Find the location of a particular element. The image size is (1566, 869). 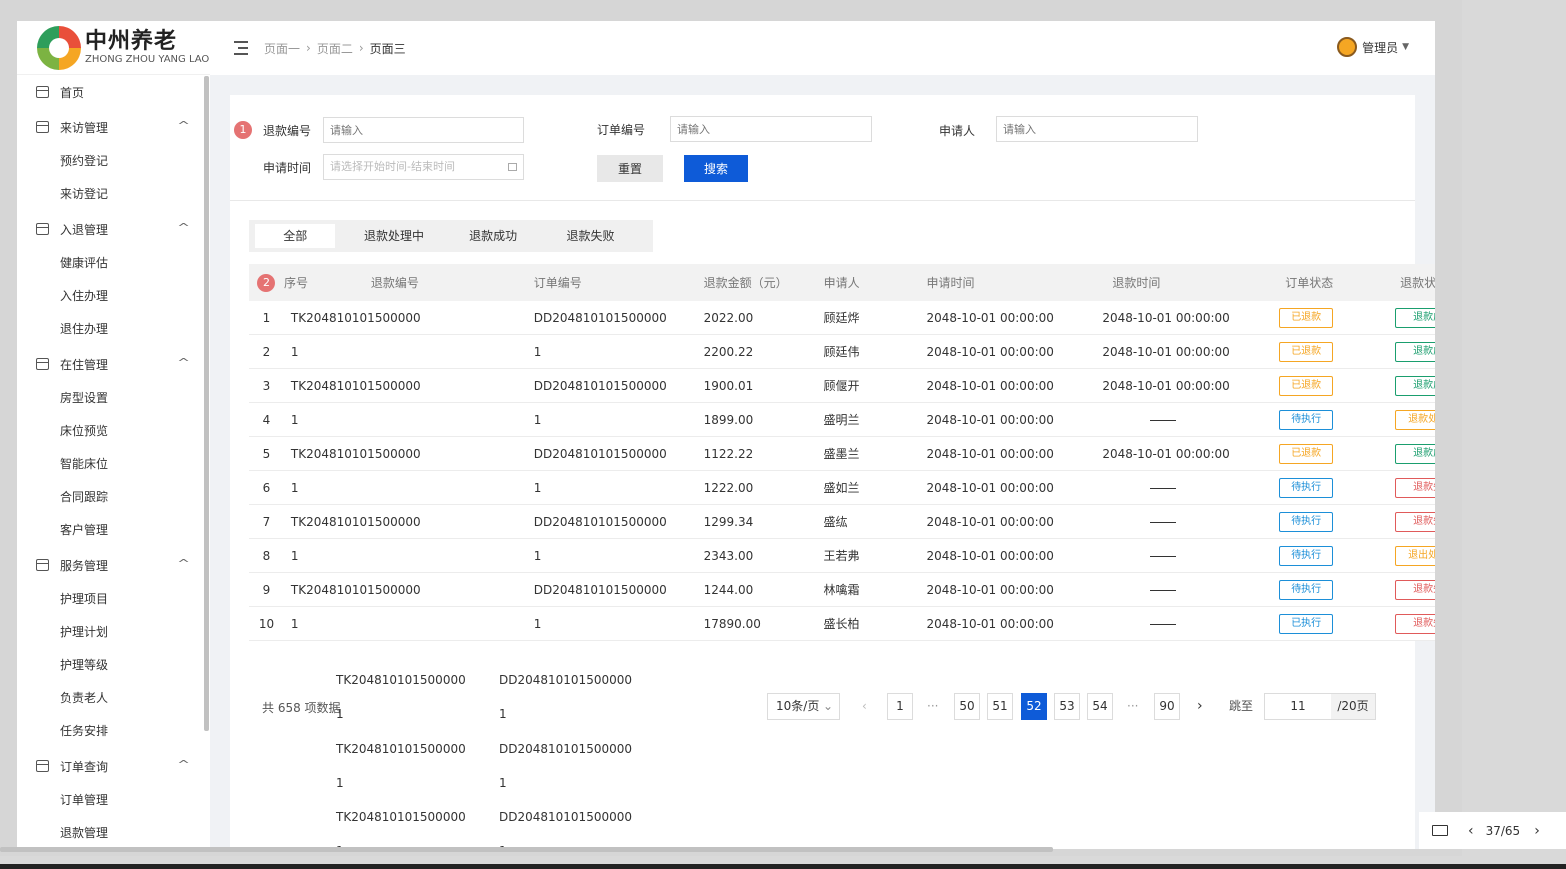

page-button: 53 is located at coordinates (1067, 706).